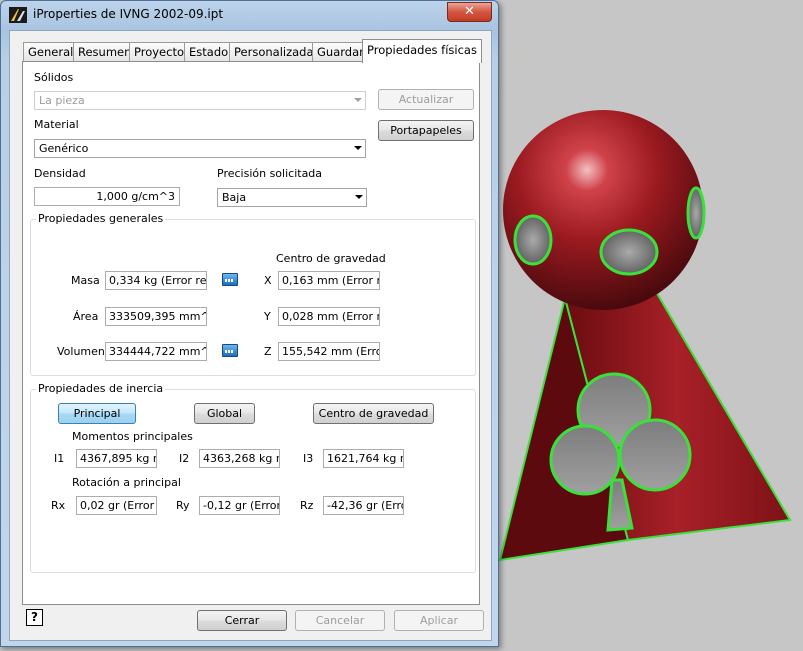 This screenshot has width=803, height=651. Describe the element at coordinates (268, 351) in the screenshot. I see `cg-z-label: Z` at that location.